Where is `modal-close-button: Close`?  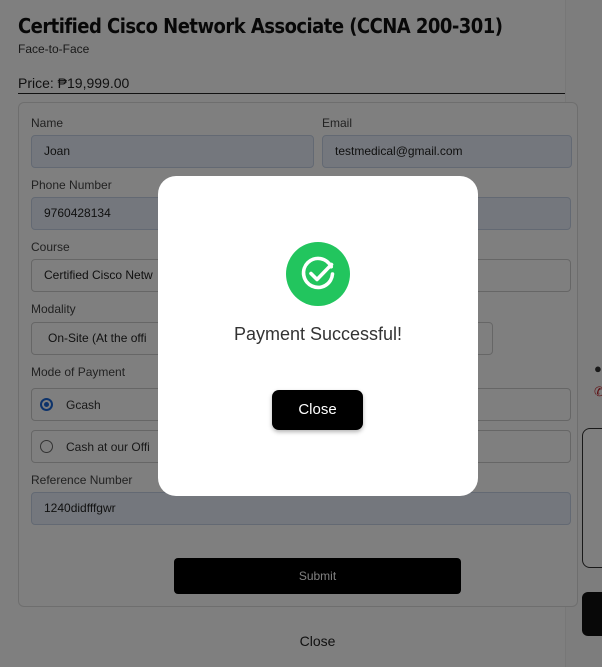 modal-close-button: Close is located at coordinates (317, 410).